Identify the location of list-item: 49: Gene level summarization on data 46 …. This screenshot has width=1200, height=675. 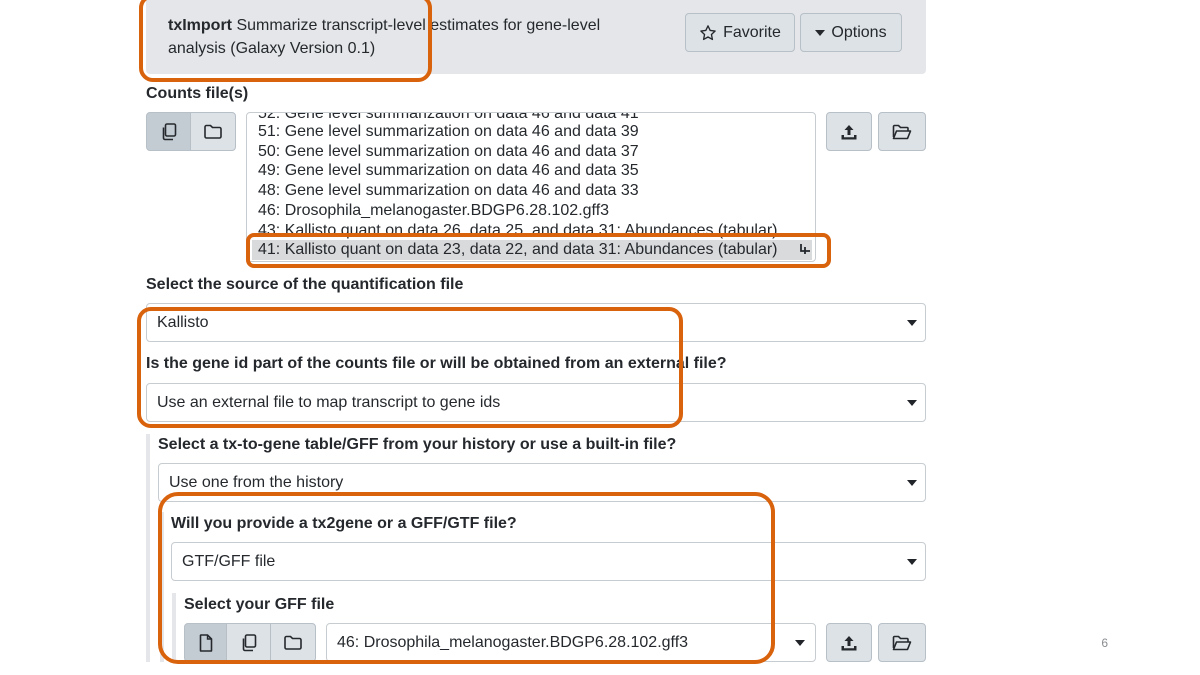
(448, 171).